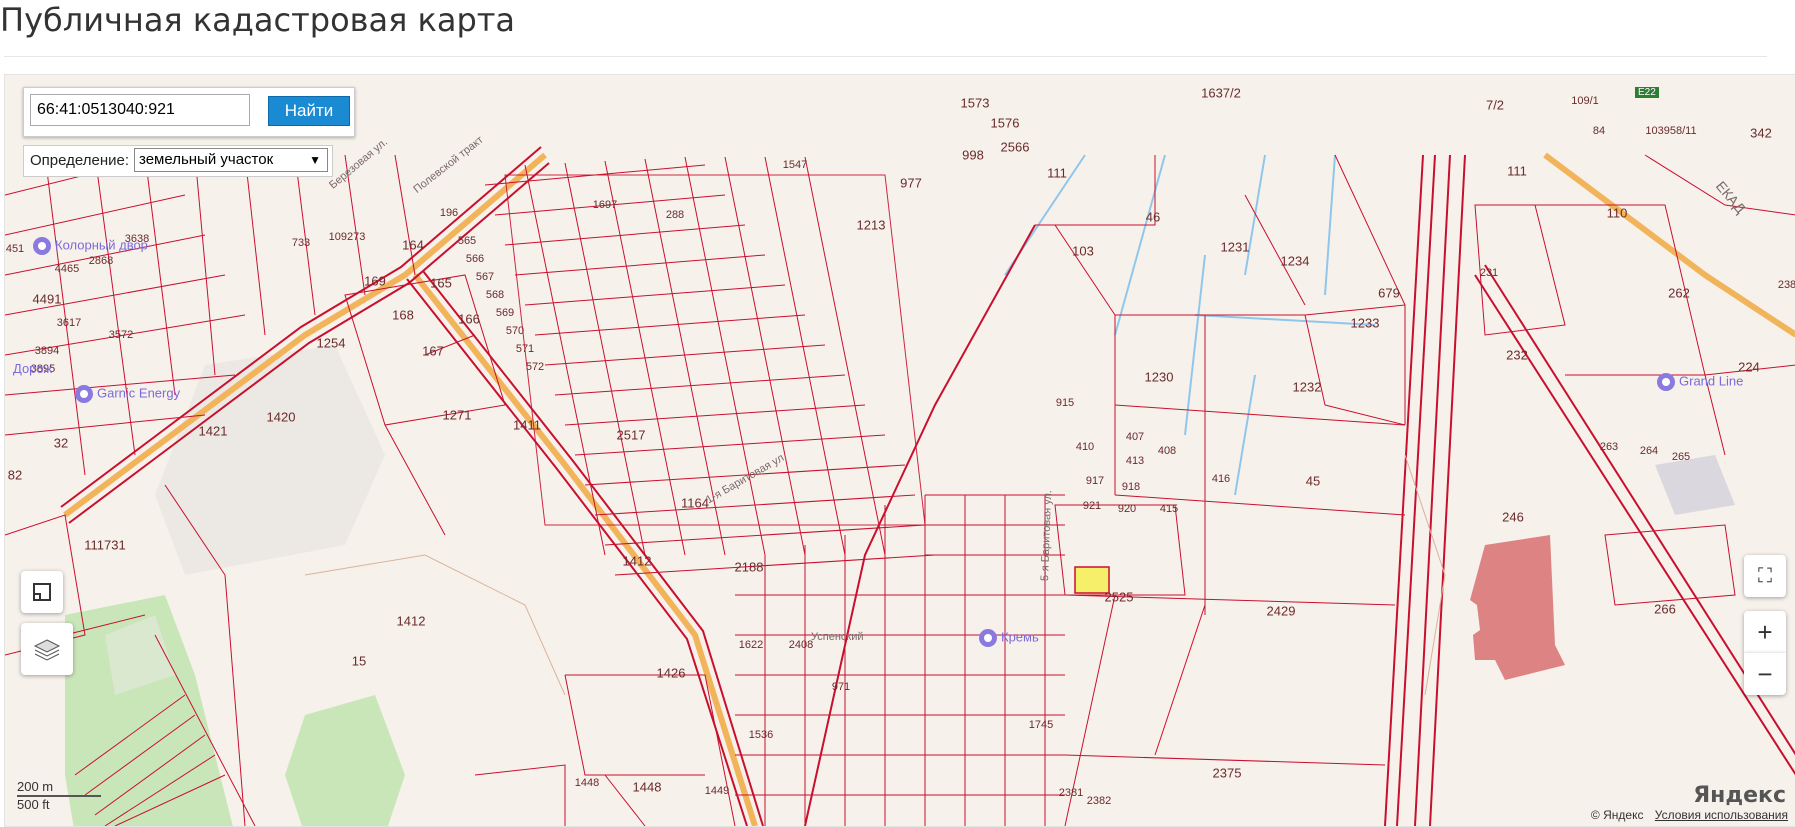 This screenshot has height=827, width=1795. What do you see at coordinates (675, 215) in the screenshot?
I see `parcel-label: 288` at bounding box center [675, 215].